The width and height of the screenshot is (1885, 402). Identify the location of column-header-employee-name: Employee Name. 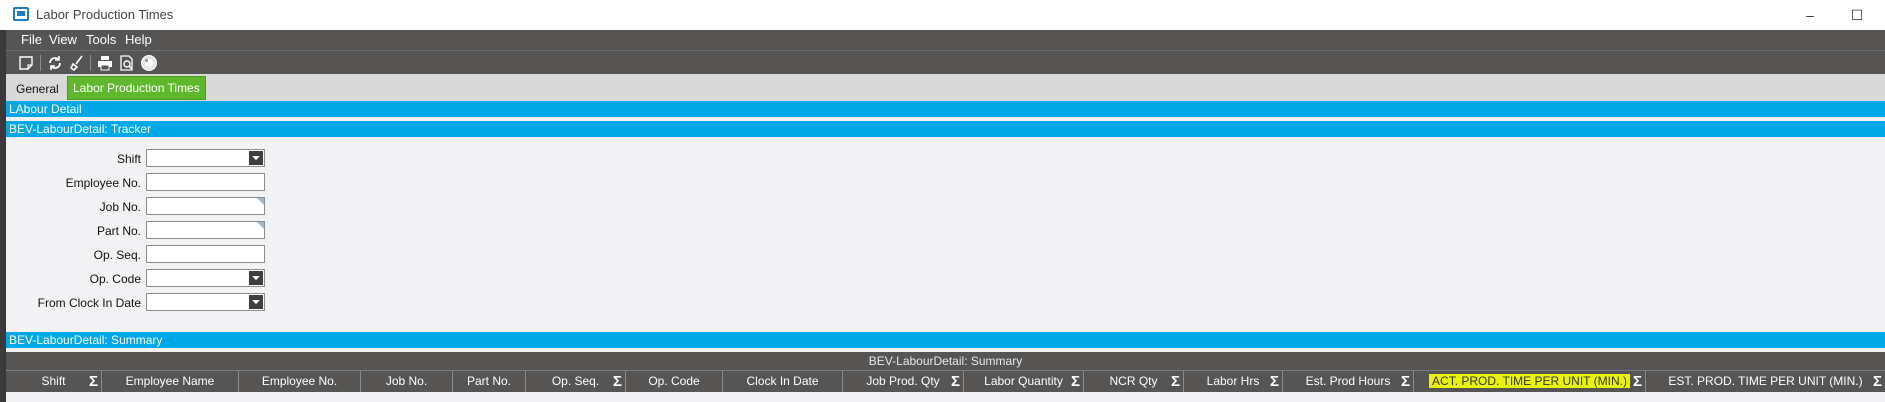
(170, 382).